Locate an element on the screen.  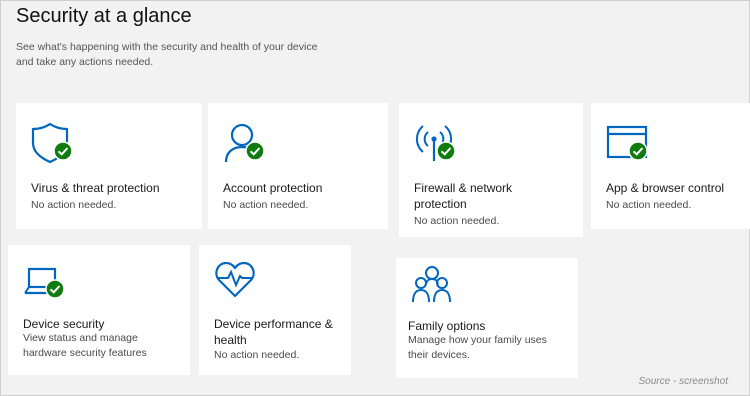
page-title: Security at a glance is located at coordinates (104, 16).